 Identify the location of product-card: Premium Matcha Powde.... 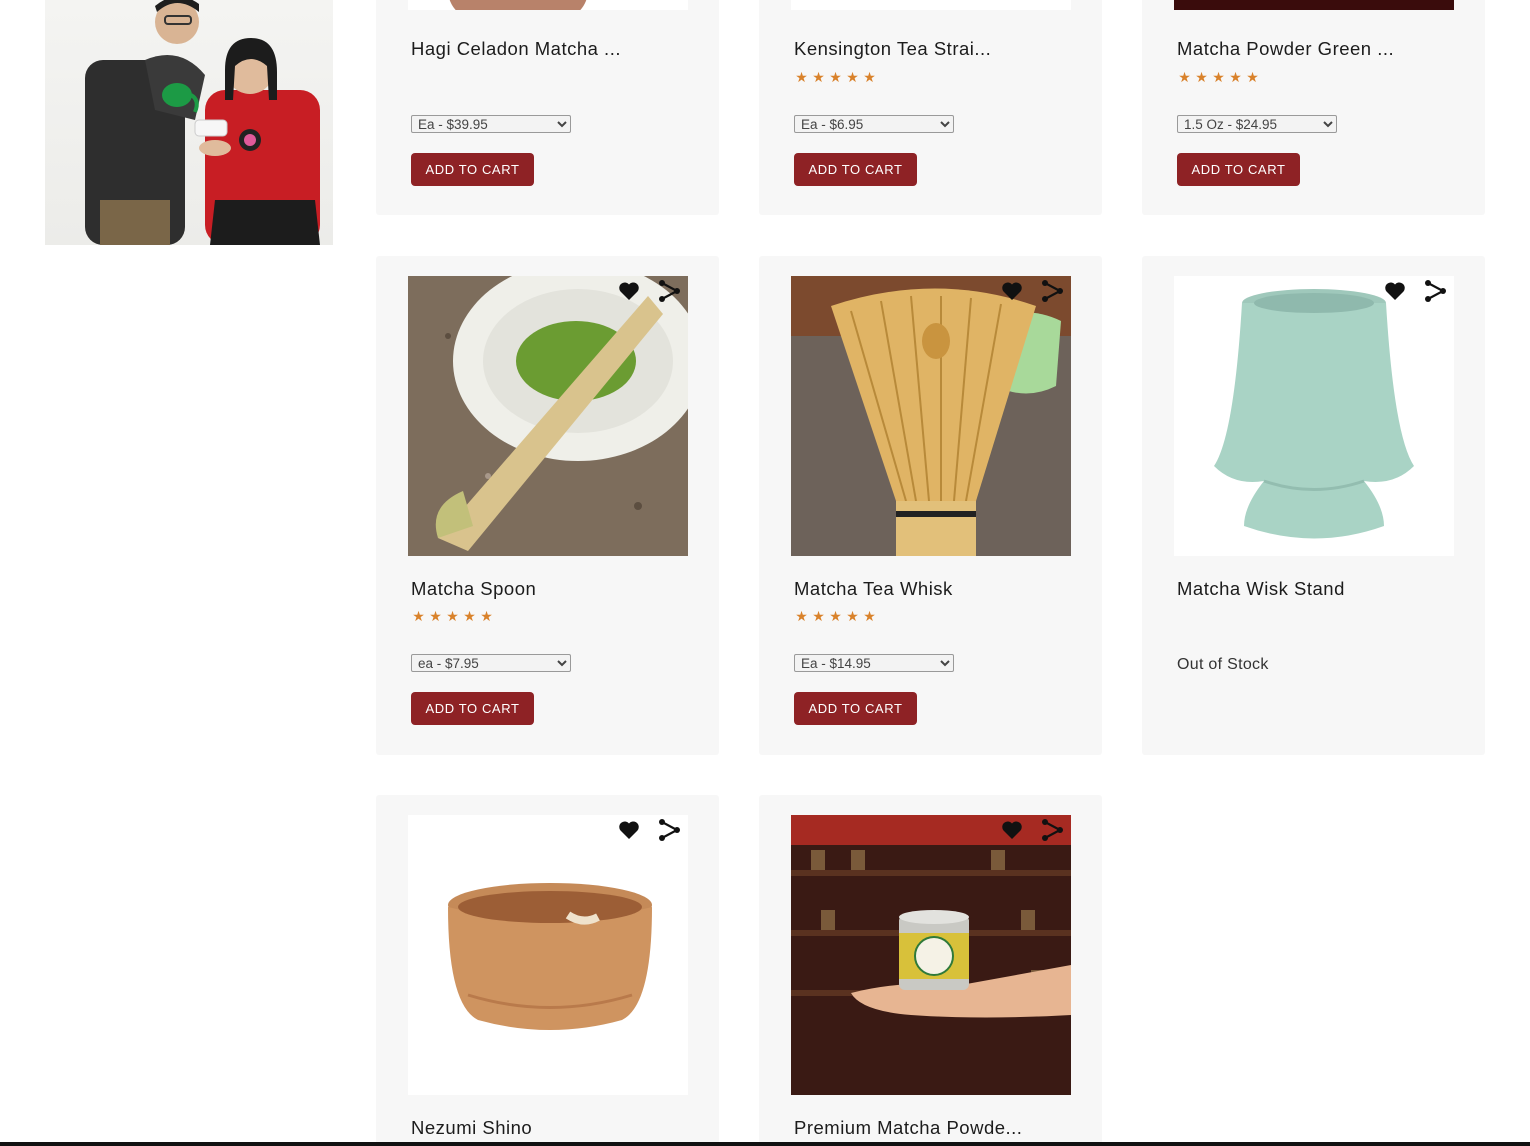
(930, 970).